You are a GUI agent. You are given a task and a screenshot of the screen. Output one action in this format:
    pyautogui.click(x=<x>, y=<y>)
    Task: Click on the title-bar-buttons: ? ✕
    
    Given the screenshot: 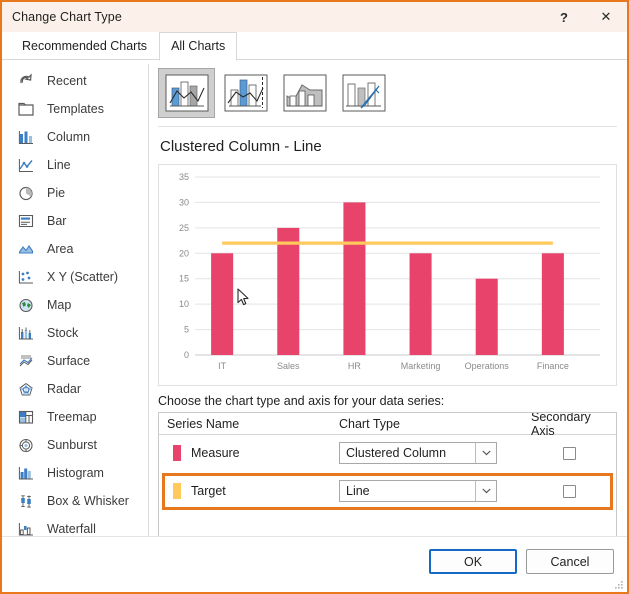 What is the action you would take?
    pyautogui.click(x=585, y=17)
    